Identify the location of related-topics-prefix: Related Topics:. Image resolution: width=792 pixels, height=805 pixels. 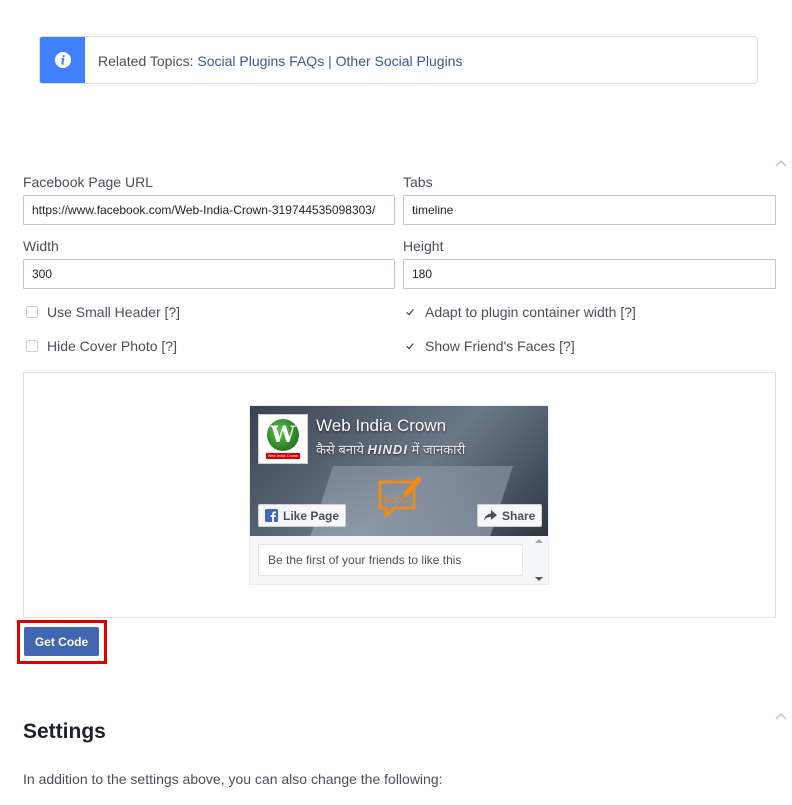
(148, 61).